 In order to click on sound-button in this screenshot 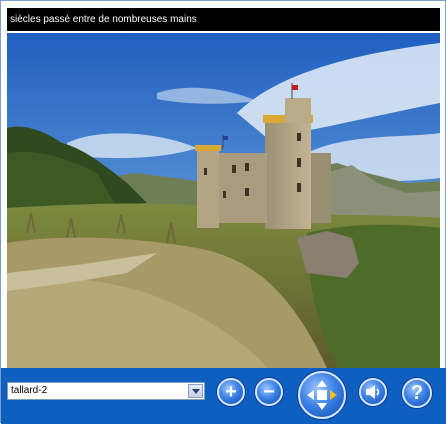, I will do `click(373, 392)`.